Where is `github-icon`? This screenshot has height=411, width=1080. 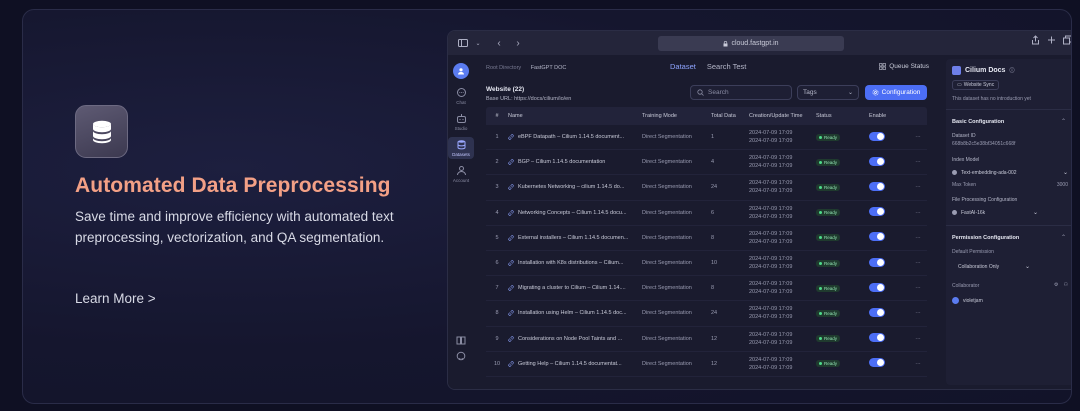 github-icon is located at coordinates (461, 356).